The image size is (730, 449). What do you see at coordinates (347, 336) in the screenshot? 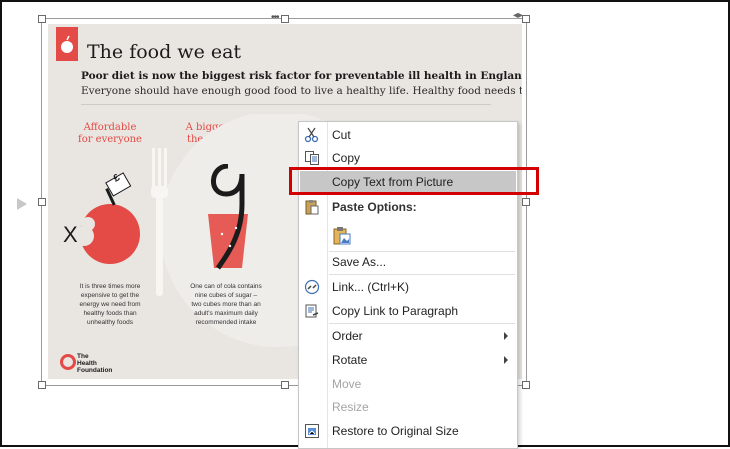
I see `menu-item-label: Order` at bounding box center [347, 336].